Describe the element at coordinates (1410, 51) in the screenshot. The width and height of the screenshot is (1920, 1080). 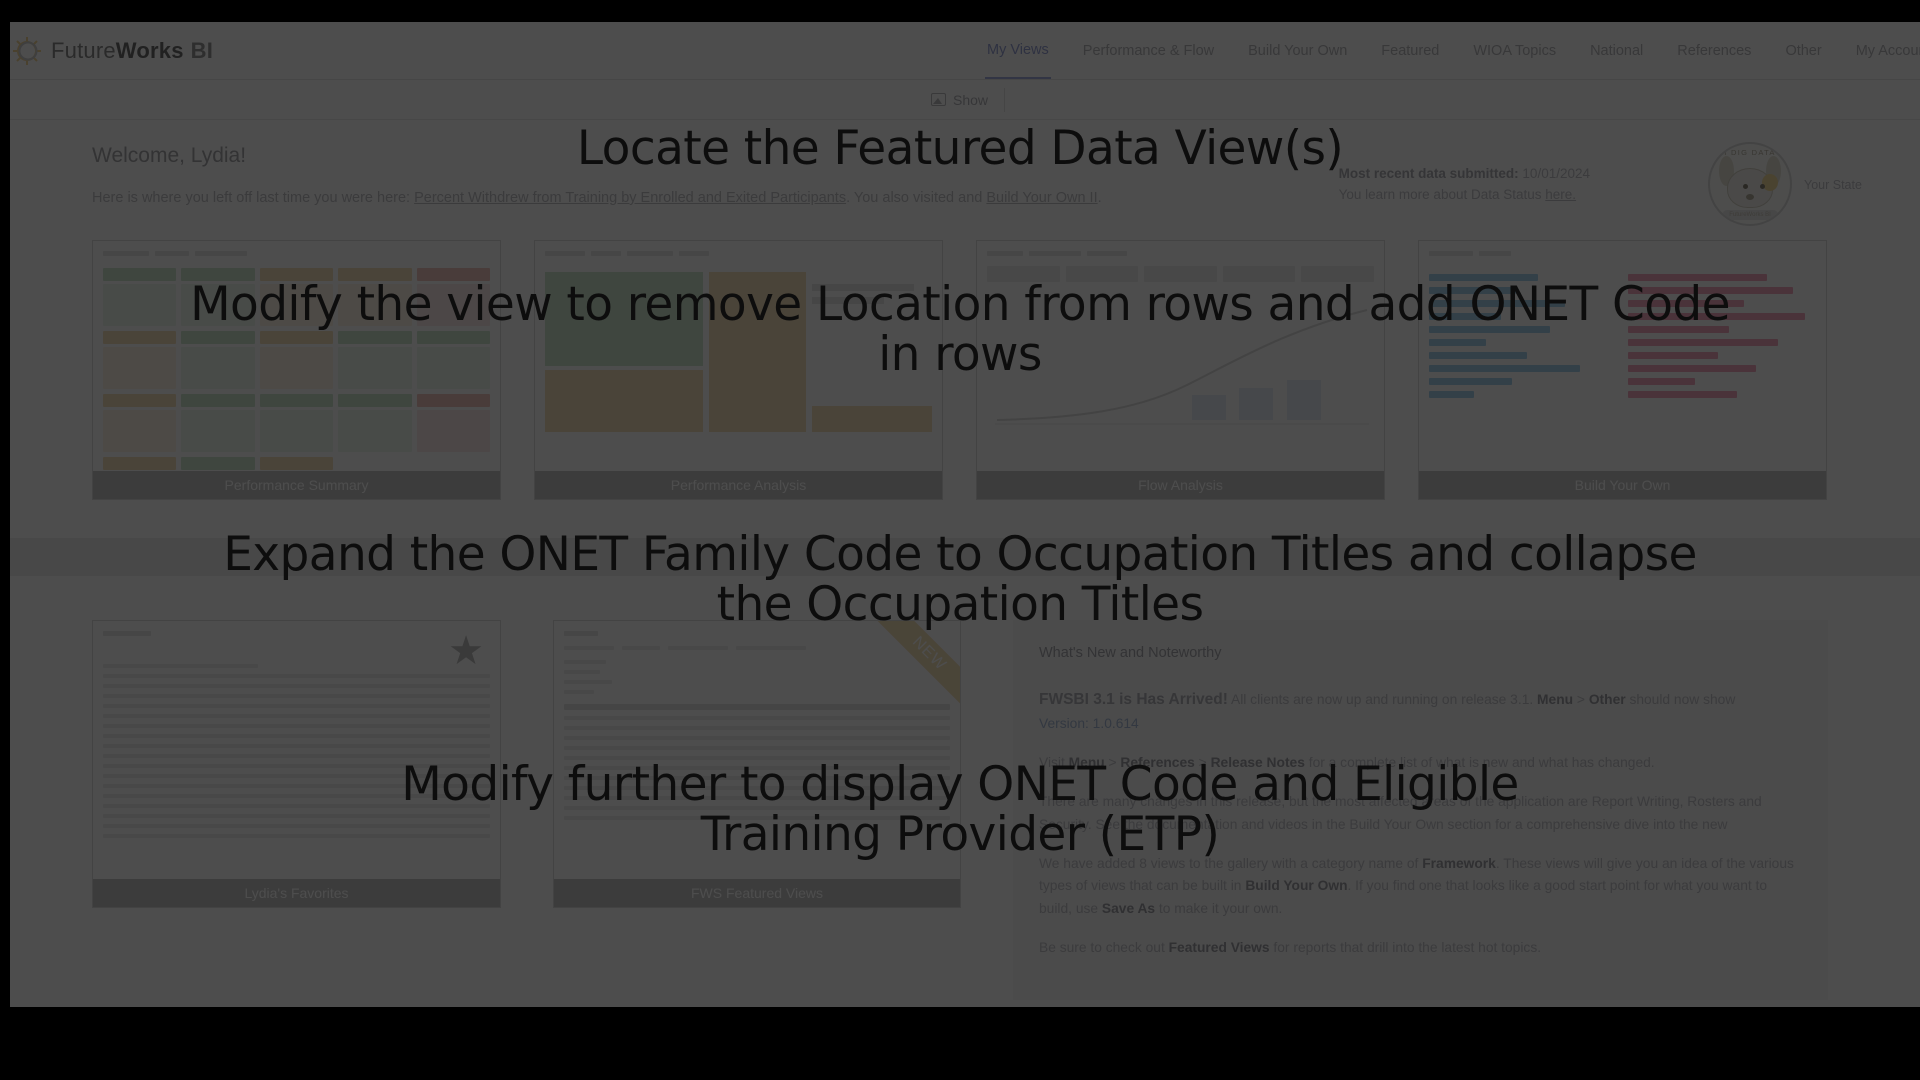
I see `nav-item-featured: Featured` at that location.